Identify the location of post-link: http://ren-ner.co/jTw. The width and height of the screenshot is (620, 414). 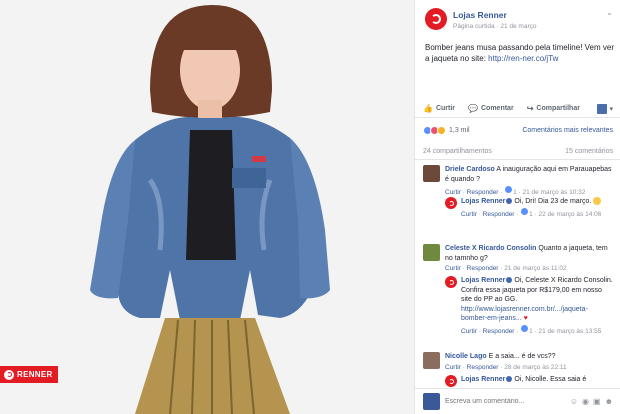
(523, 58).